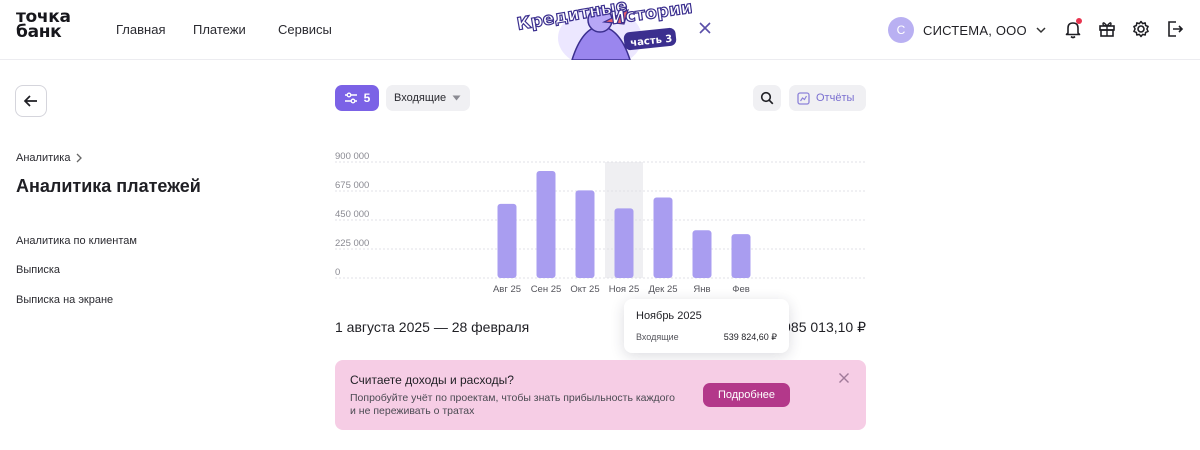 Image resolution: width=1200 pixels, height=450 pixels. Describe the element at coordinates (352, 243) in the screenshot. I see `y-tick-label: 225 000` at that location.